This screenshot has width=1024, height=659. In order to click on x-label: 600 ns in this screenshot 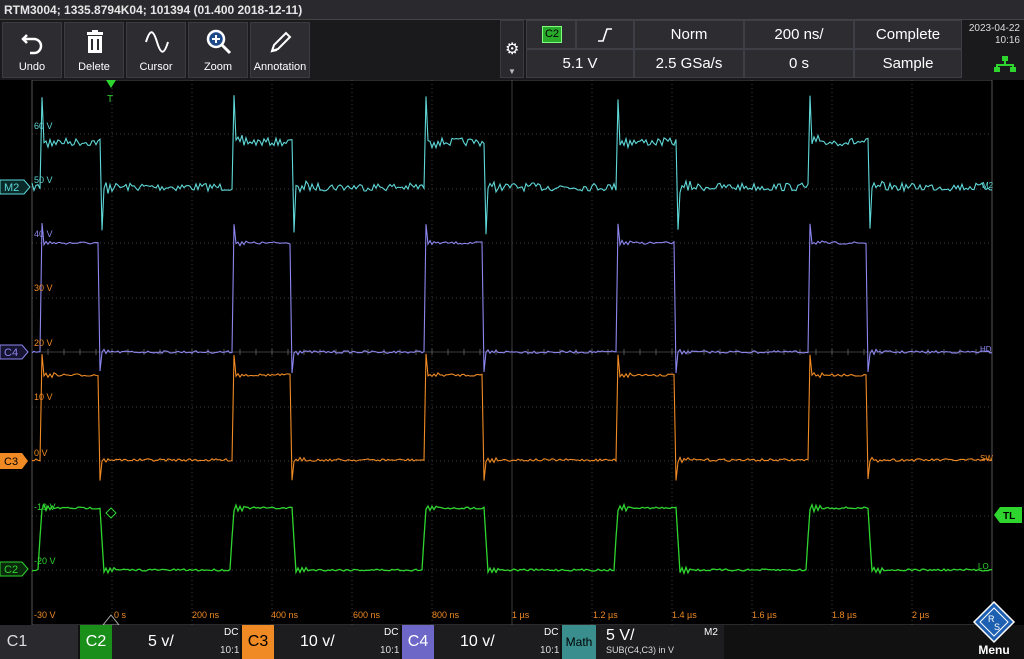, I will do `click(367, 615)`.